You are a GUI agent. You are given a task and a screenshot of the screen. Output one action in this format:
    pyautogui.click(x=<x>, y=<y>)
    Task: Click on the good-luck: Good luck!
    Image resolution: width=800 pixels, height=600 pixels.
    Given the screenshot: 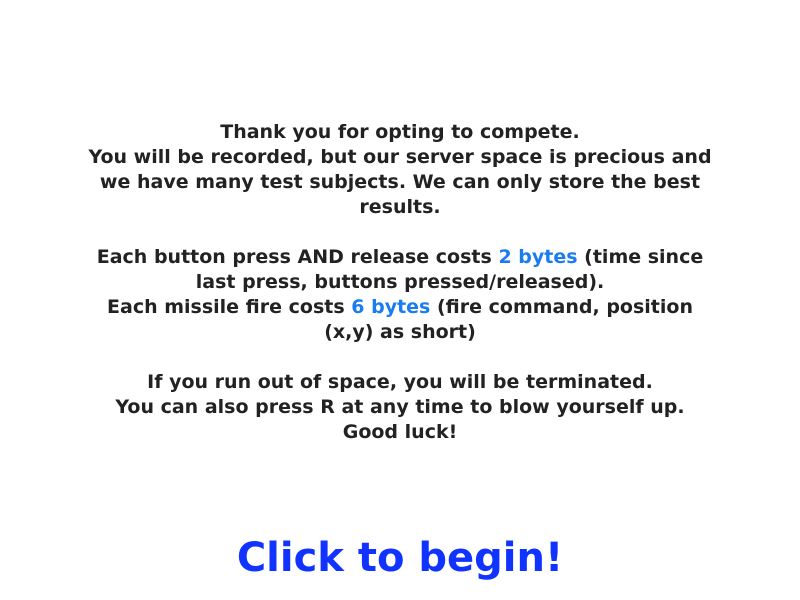 What is the action you would take?
    pyautogui.click(x=400, y=432)
    